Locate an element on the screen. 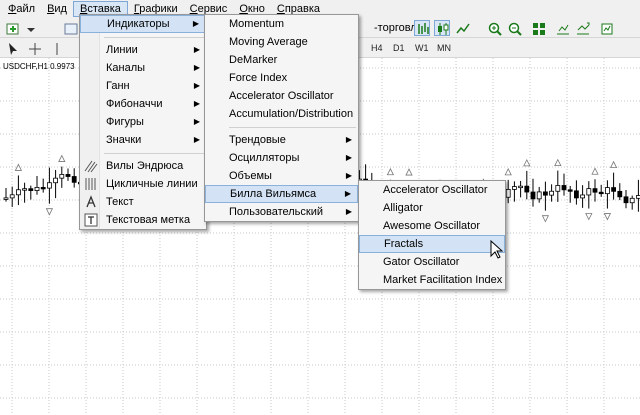 Image resolution: width=640 pixels, height=415 pixels. auto-scroll-icon is located at coordinates (582, 28).